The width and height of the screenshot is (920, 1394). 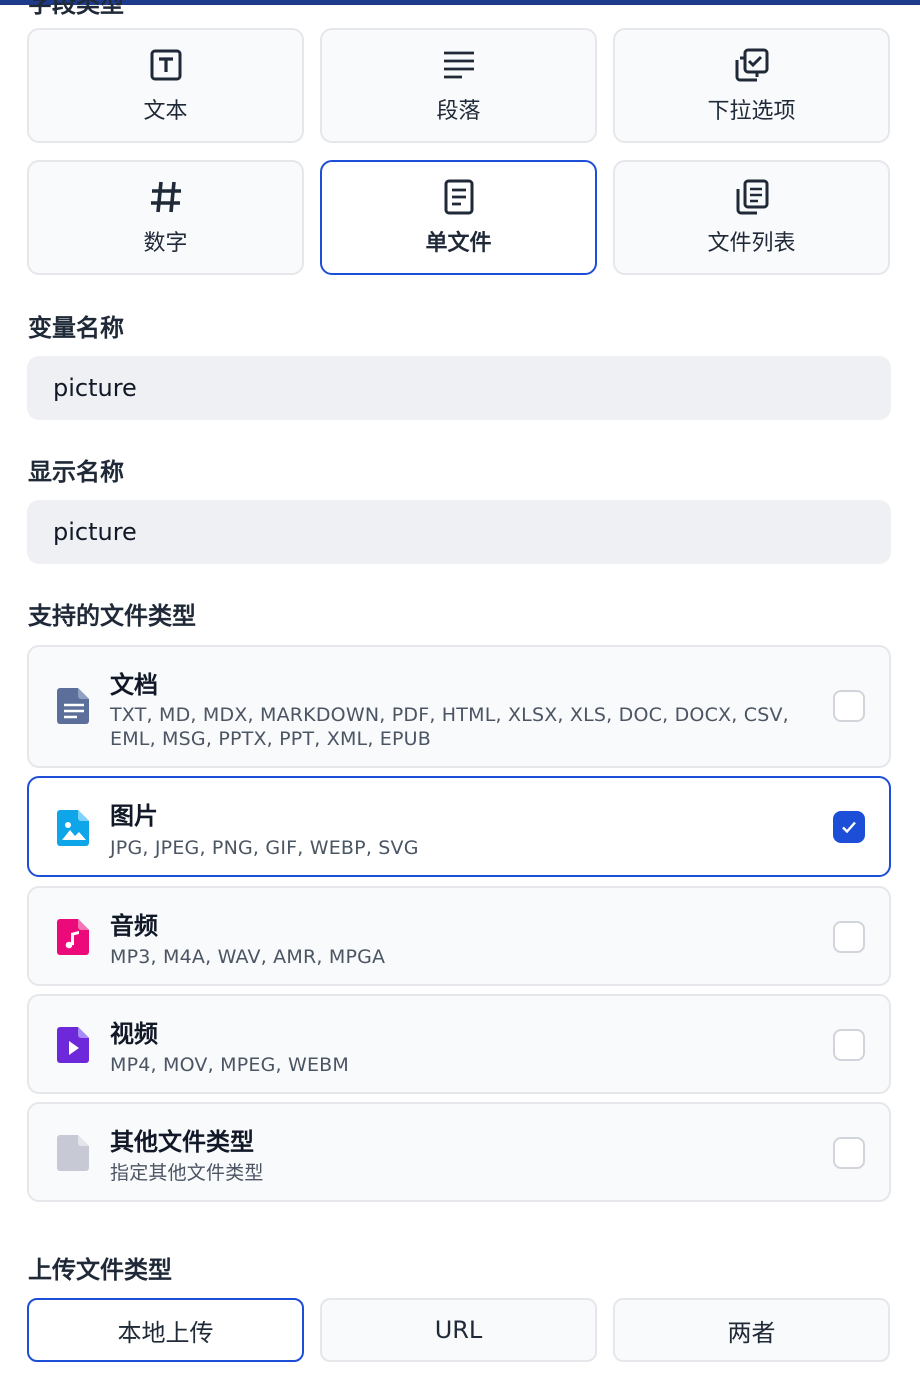 I want to click on other-file-icon, so click(x=74, y=1153).